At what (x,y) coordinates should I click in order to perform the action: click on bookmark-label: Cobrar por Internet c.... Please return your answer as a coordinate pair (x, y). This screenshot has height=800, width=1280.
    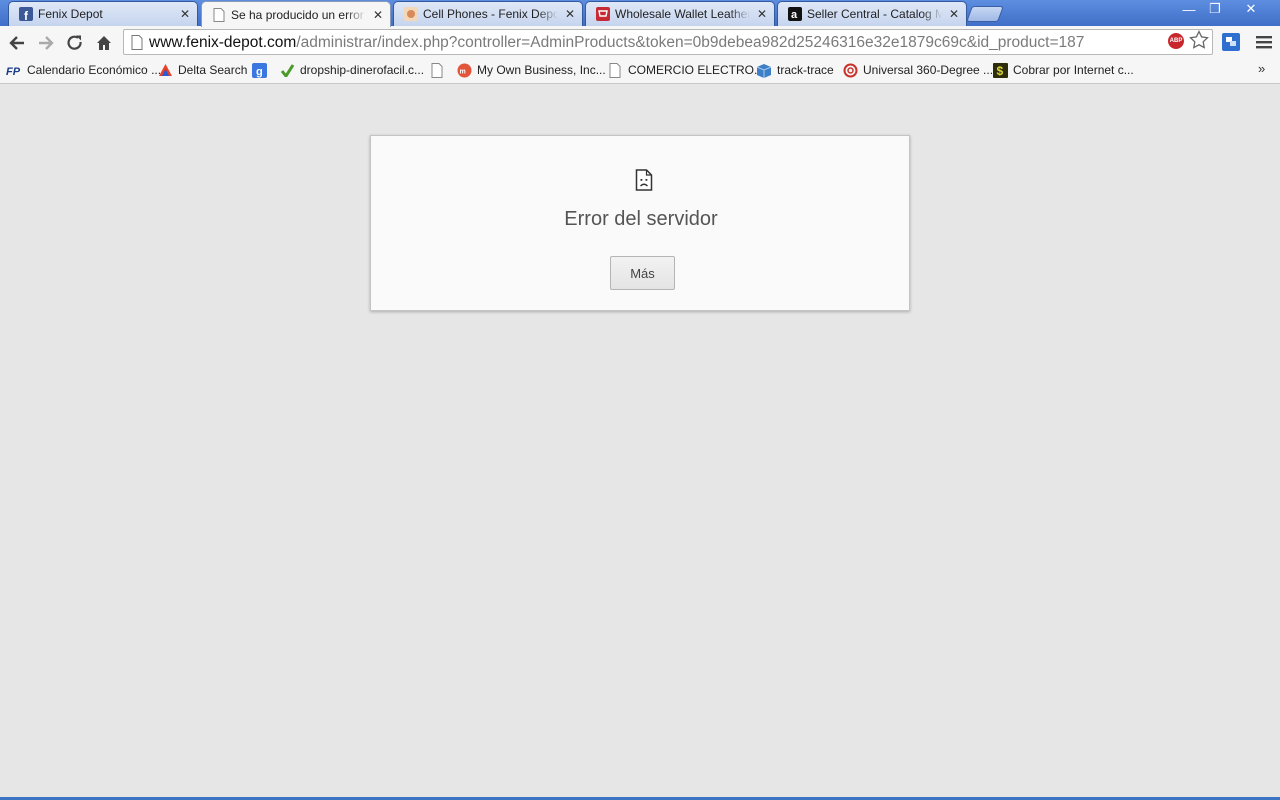
    Looking at the image, I should click on (1073, 70).